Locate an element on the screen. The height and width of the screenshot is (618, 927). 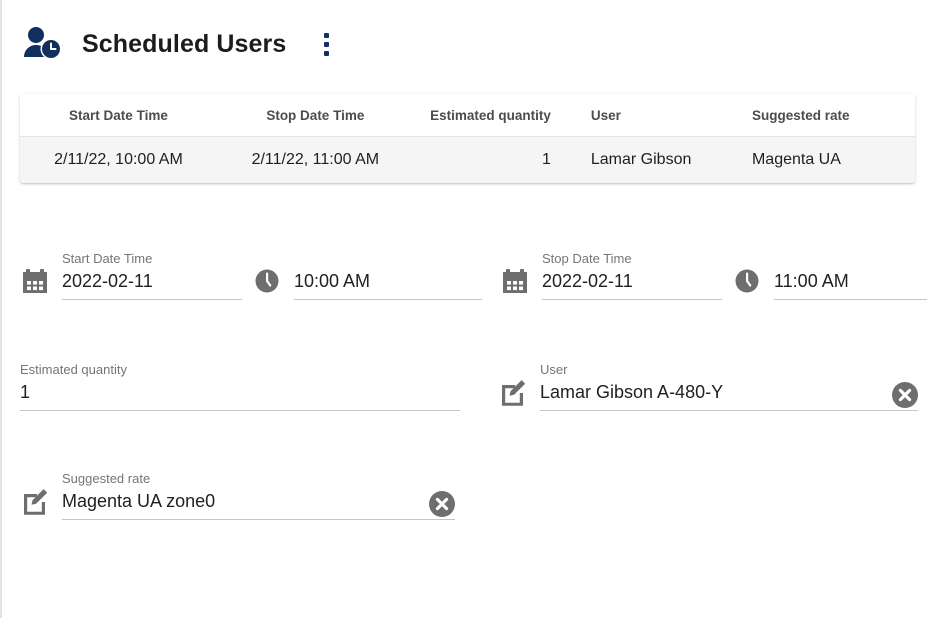
suggested-rate-field: Suggested rate Magenta UA zone0 is located at coordinates (237, 495).